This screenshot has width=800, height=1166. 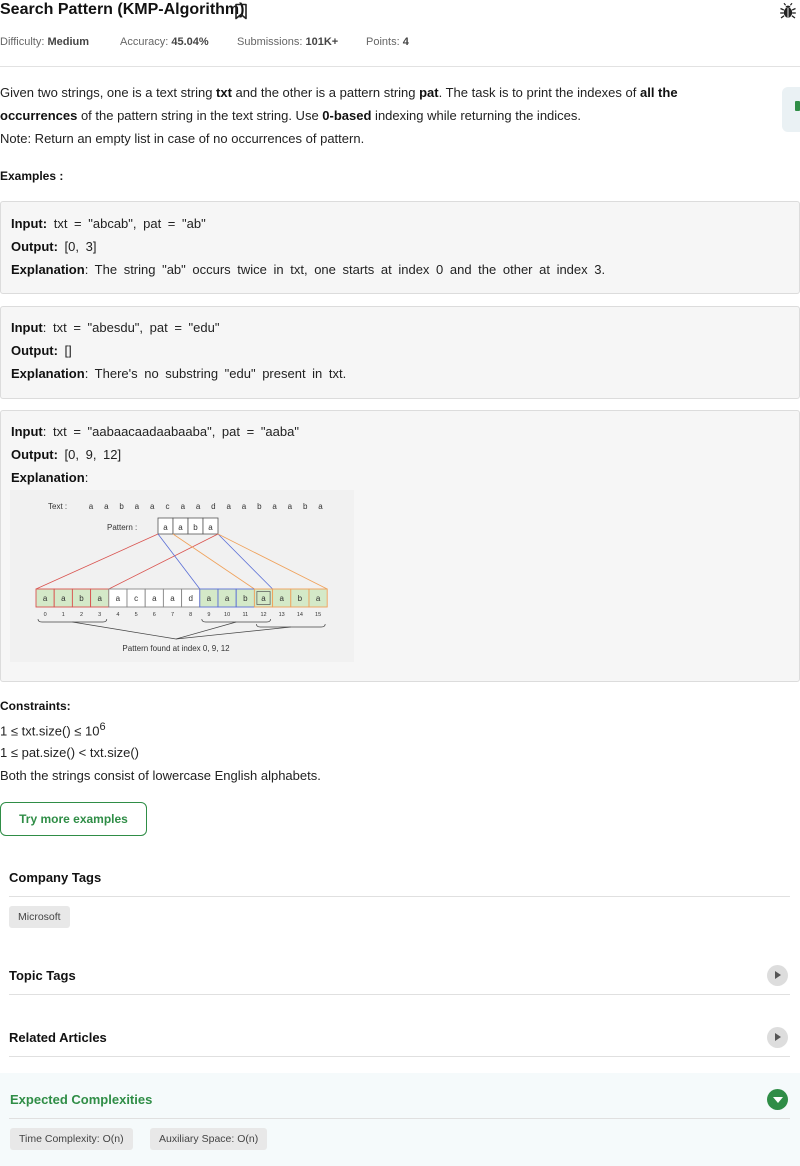 I want to click on points-label: Points:, so click(x=383, y=42).